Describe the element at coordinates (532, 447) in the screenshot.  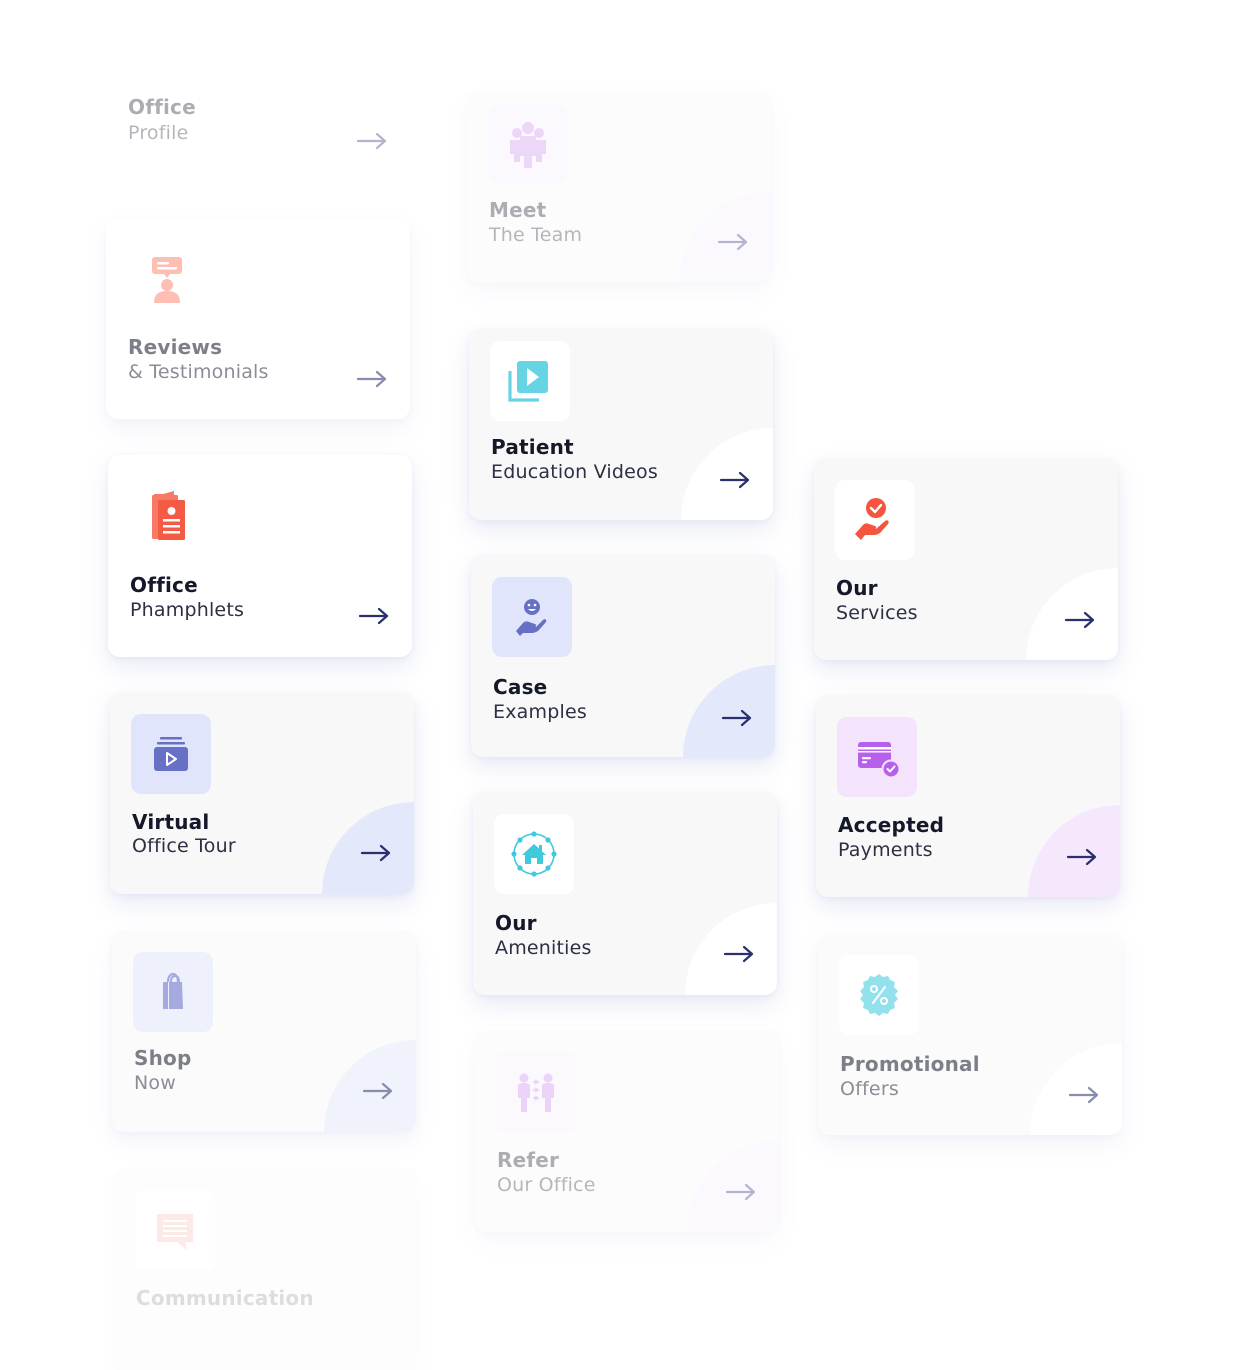
I see `card-title: Patient` at that location.